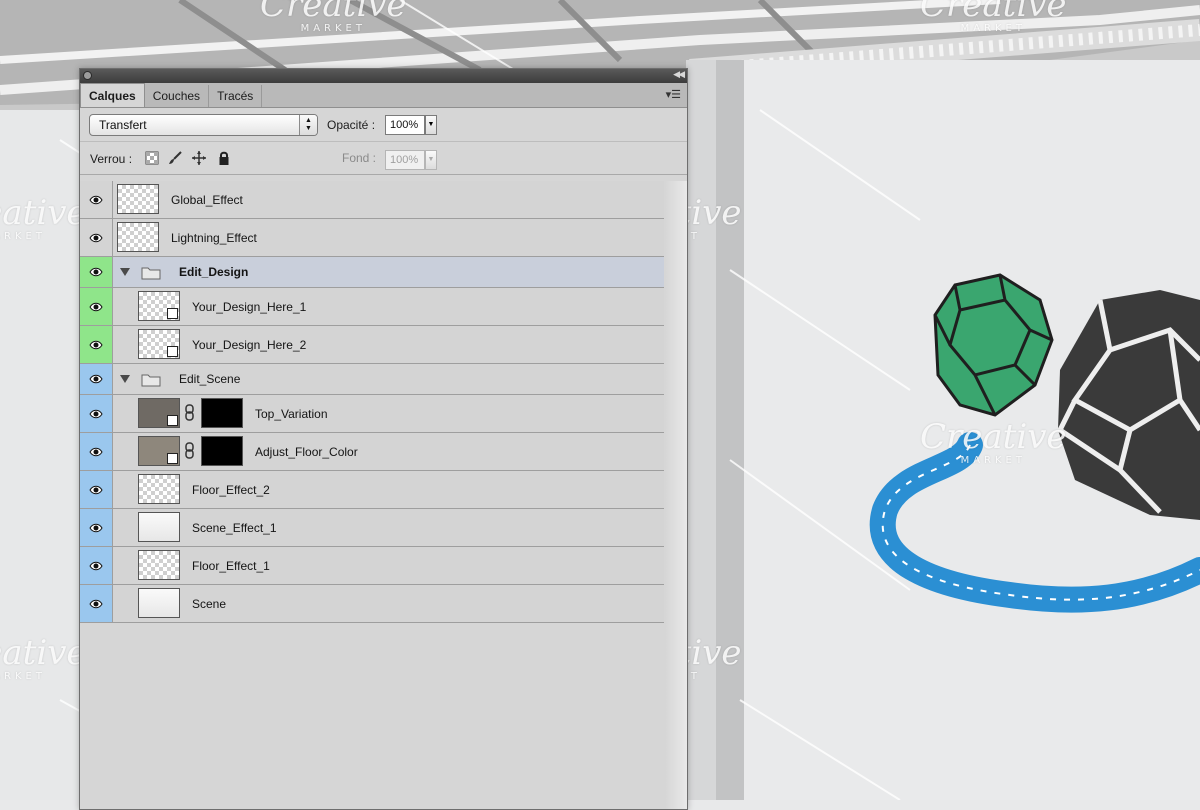 The image size is (1200, 810). What do you see at coordinates (372, 200) in the screenshot?
I see `layer-row: Global_Effect` at bounding box center [372, 200].